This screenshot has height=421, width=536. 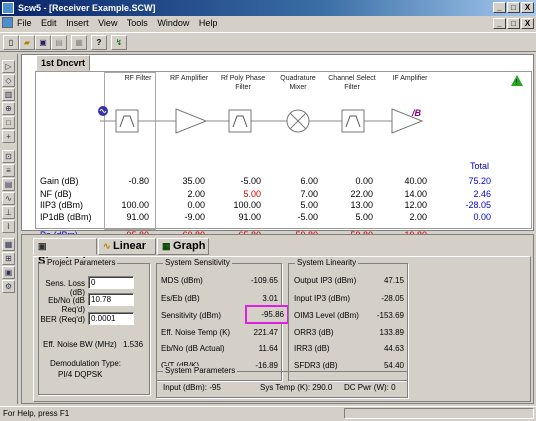 I want to click on close-button: X, so click(x=527, y=7).